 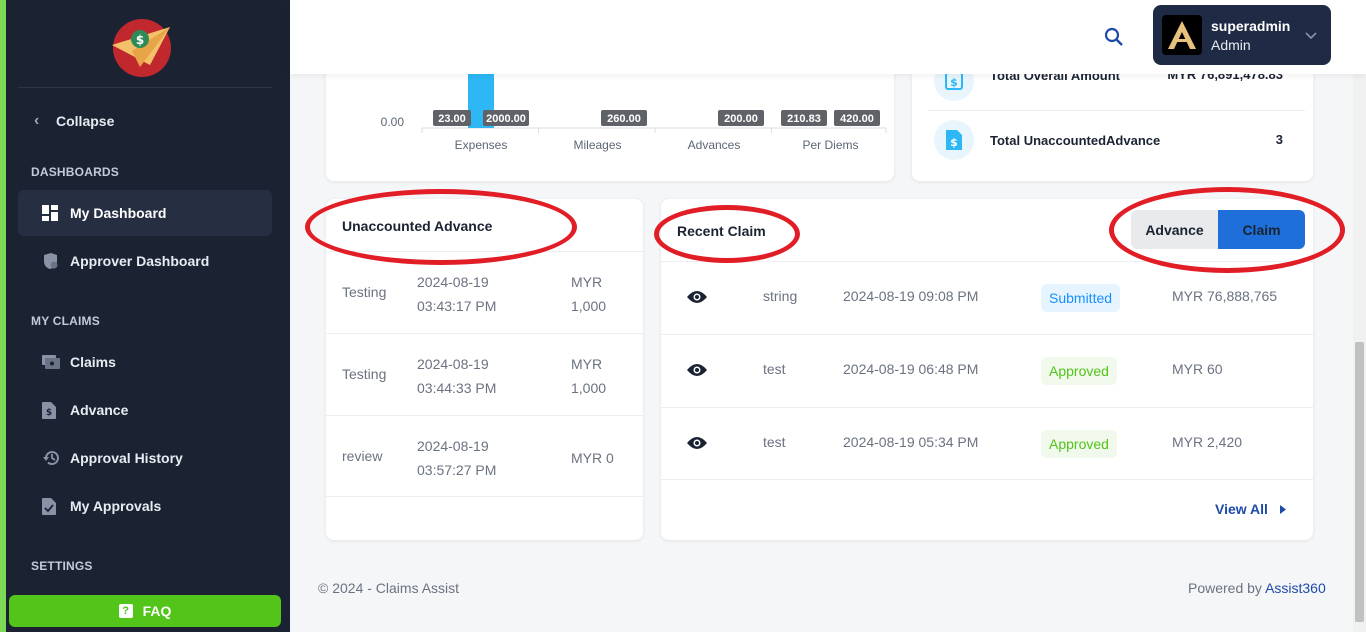 I want to click on claim-amount: MYR 76,888,765, so click(x=1225, y=296).